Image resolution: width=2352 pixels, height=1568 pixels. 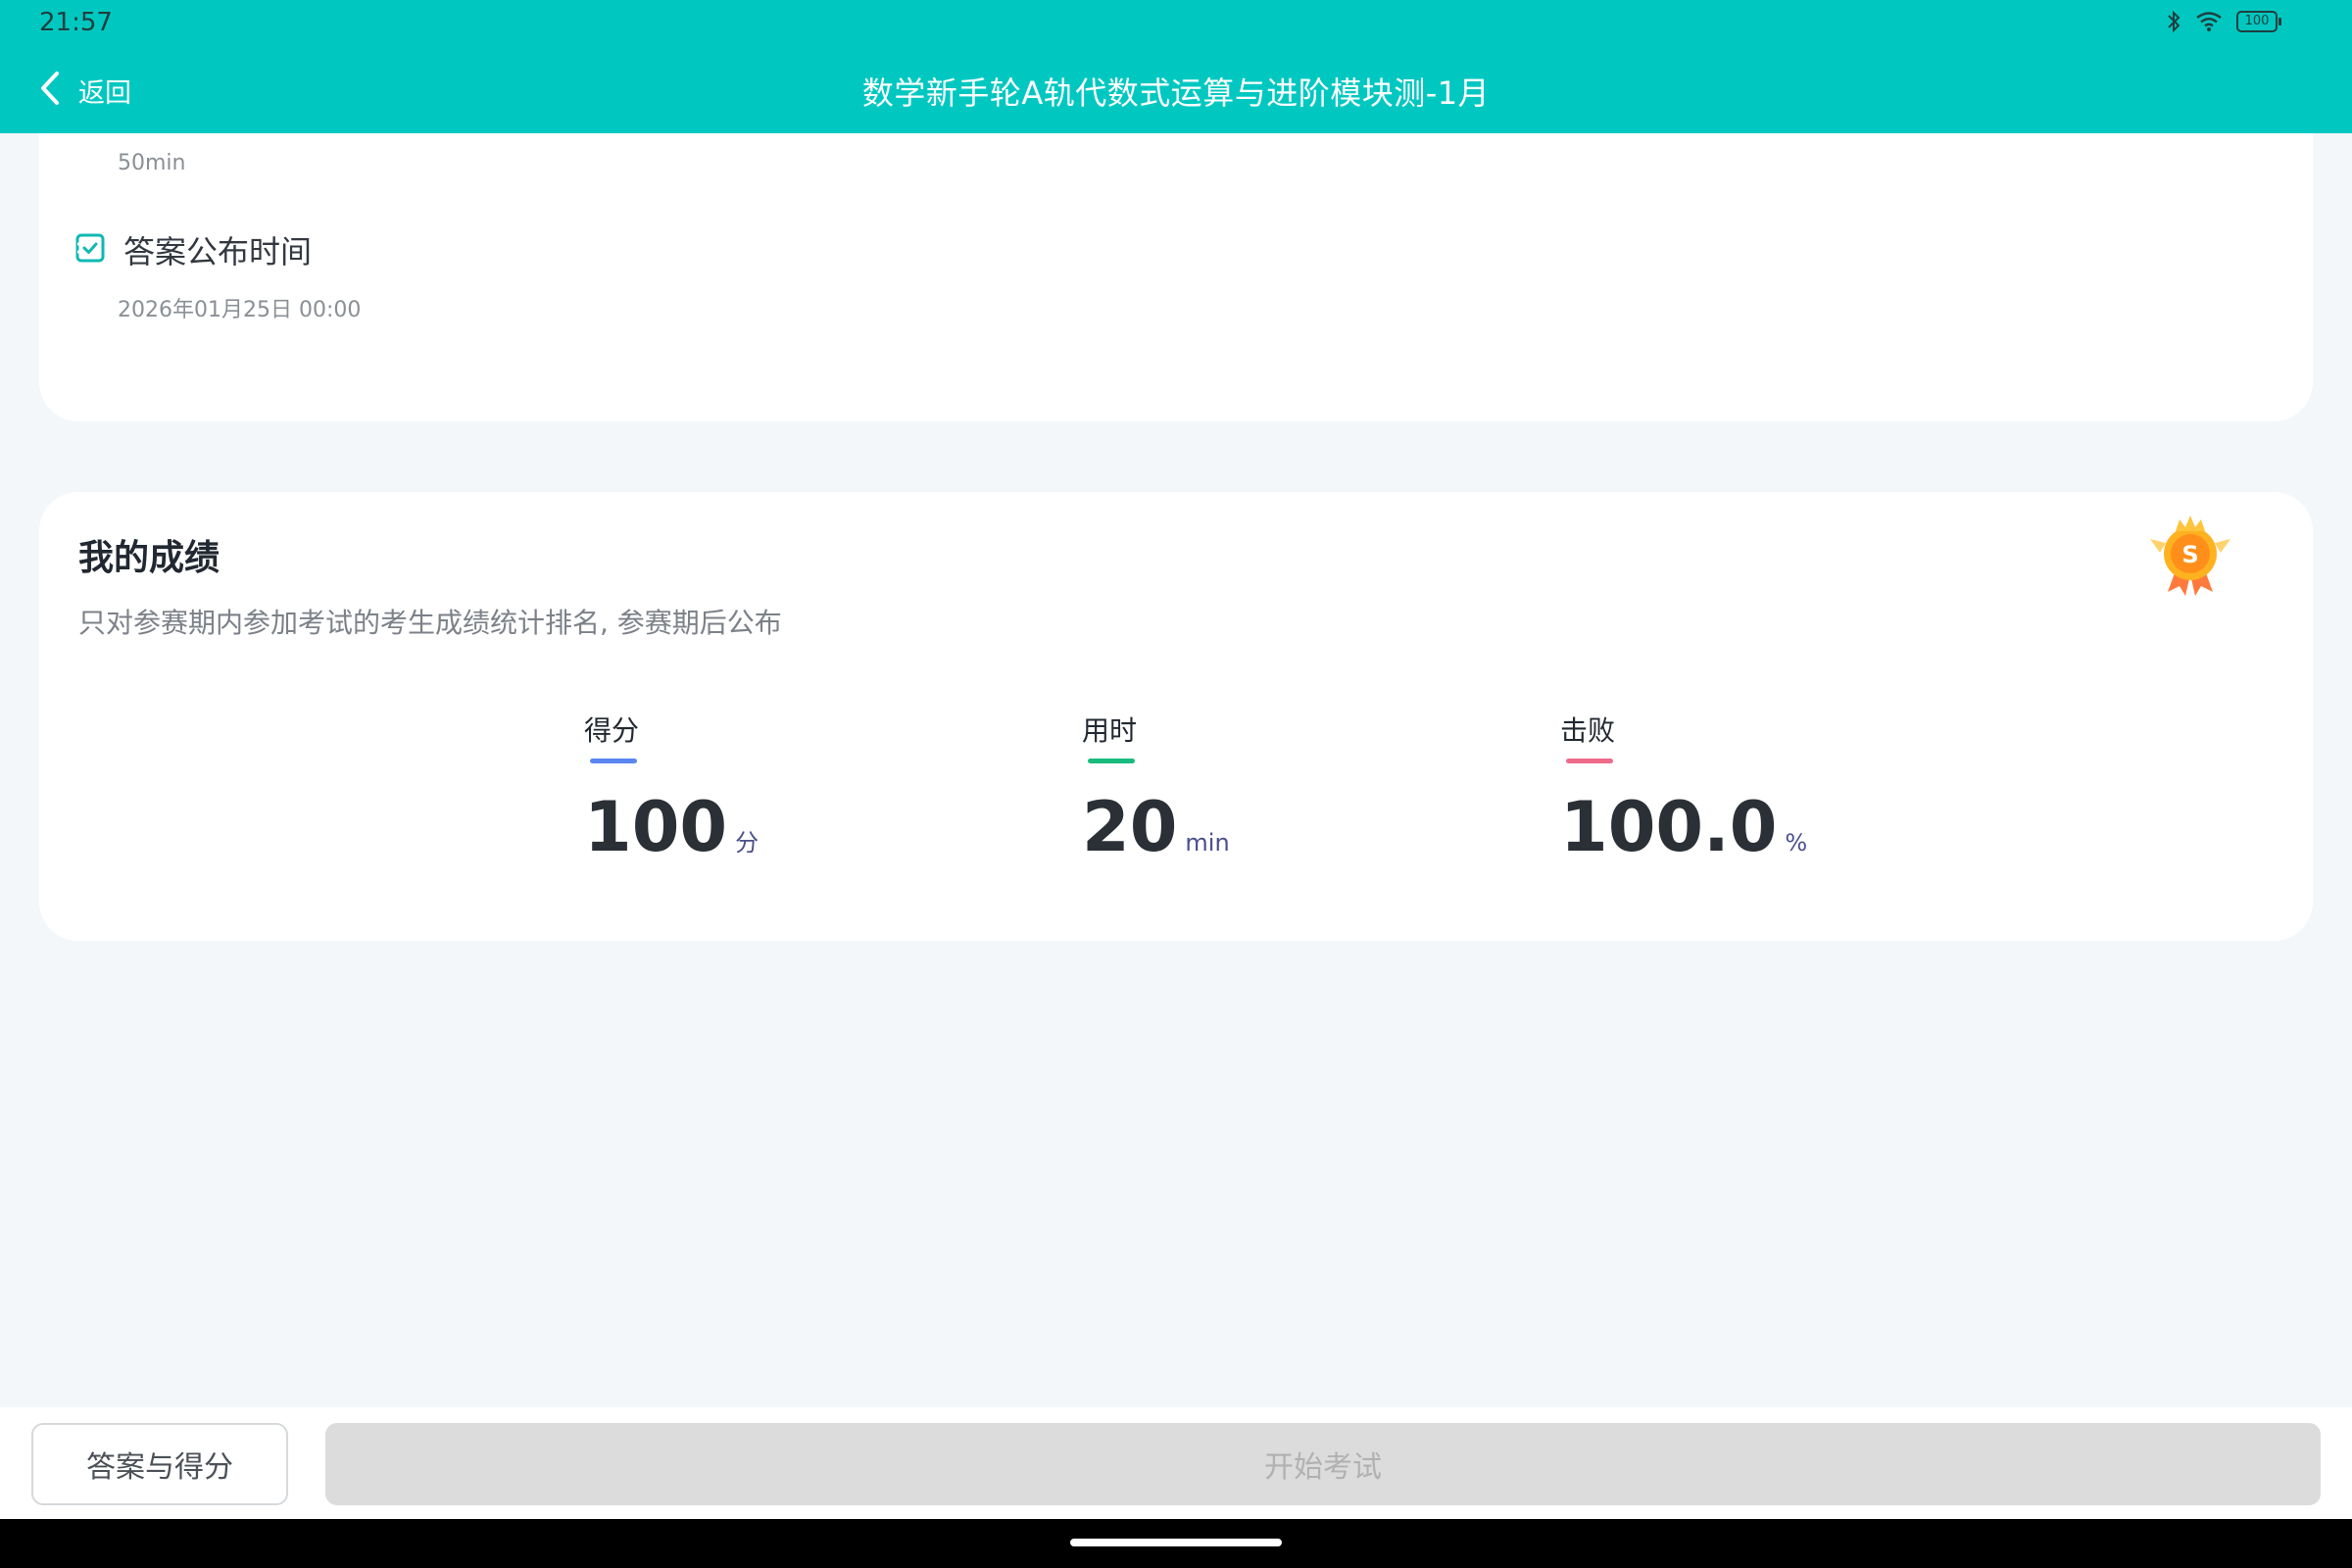 I want to click on medal-letter: S, so click(x=2189, y=554).